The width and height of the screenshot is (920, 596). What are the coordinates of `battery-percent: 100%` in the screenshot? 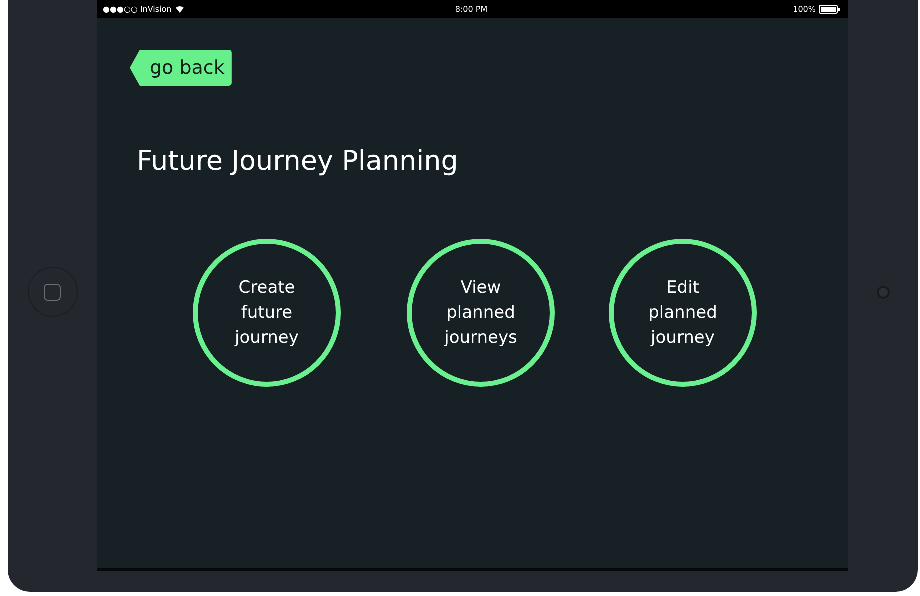 It's located at (804, 9).